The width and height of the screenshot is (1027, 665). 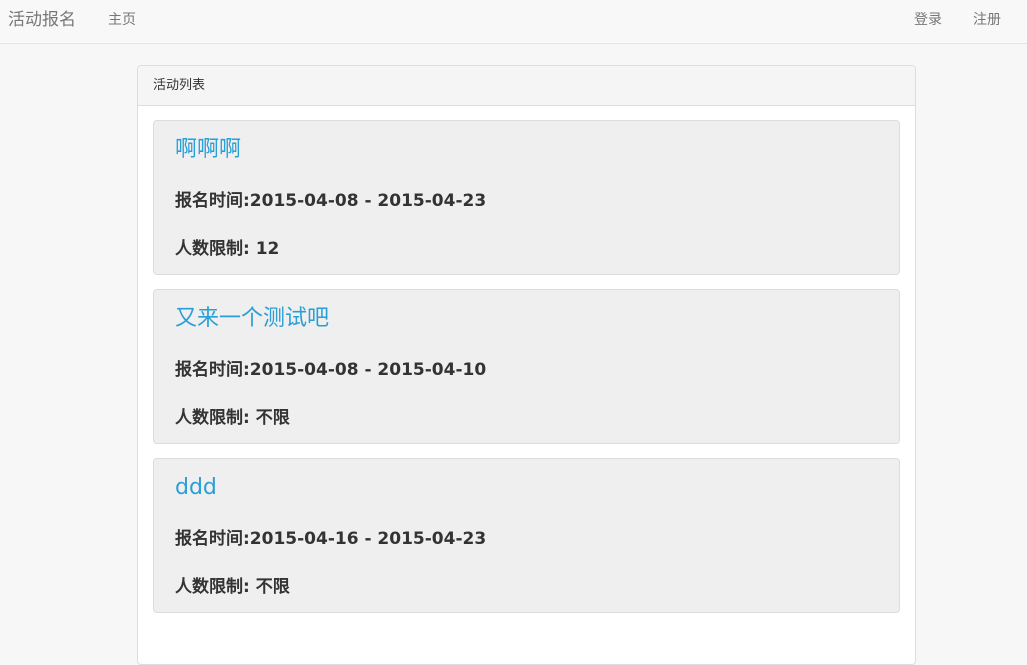 I want to click on activity-participant-limit: 人数限制: 12, so click(x=227, y=249).